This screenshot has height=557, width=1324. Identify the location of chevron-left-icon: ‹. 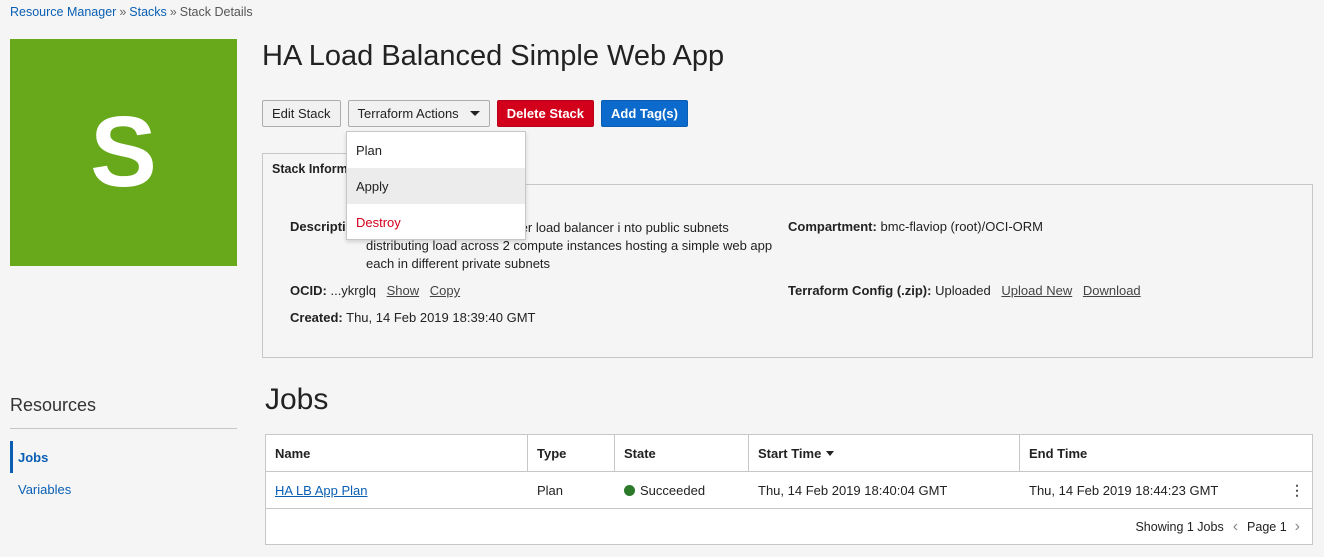
(1235, 527).